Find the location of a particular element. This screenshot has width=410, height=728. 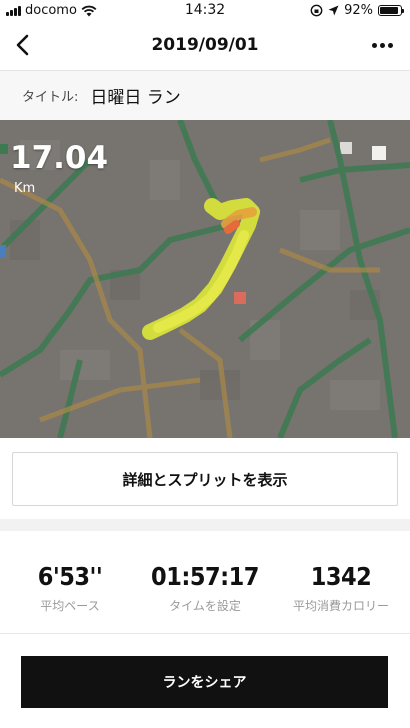

page-title: 2019/09/01 is located at coordinates (205, 45).